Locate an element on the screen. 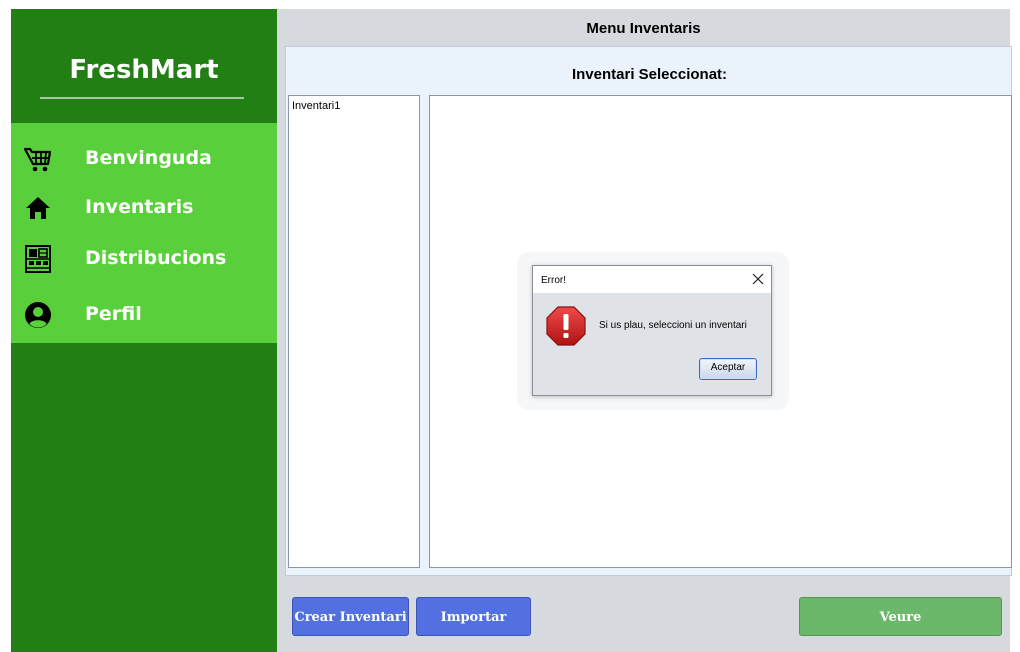 This screenshot has width=1020, height=652. store-icon is located at coordinates (38, 259).